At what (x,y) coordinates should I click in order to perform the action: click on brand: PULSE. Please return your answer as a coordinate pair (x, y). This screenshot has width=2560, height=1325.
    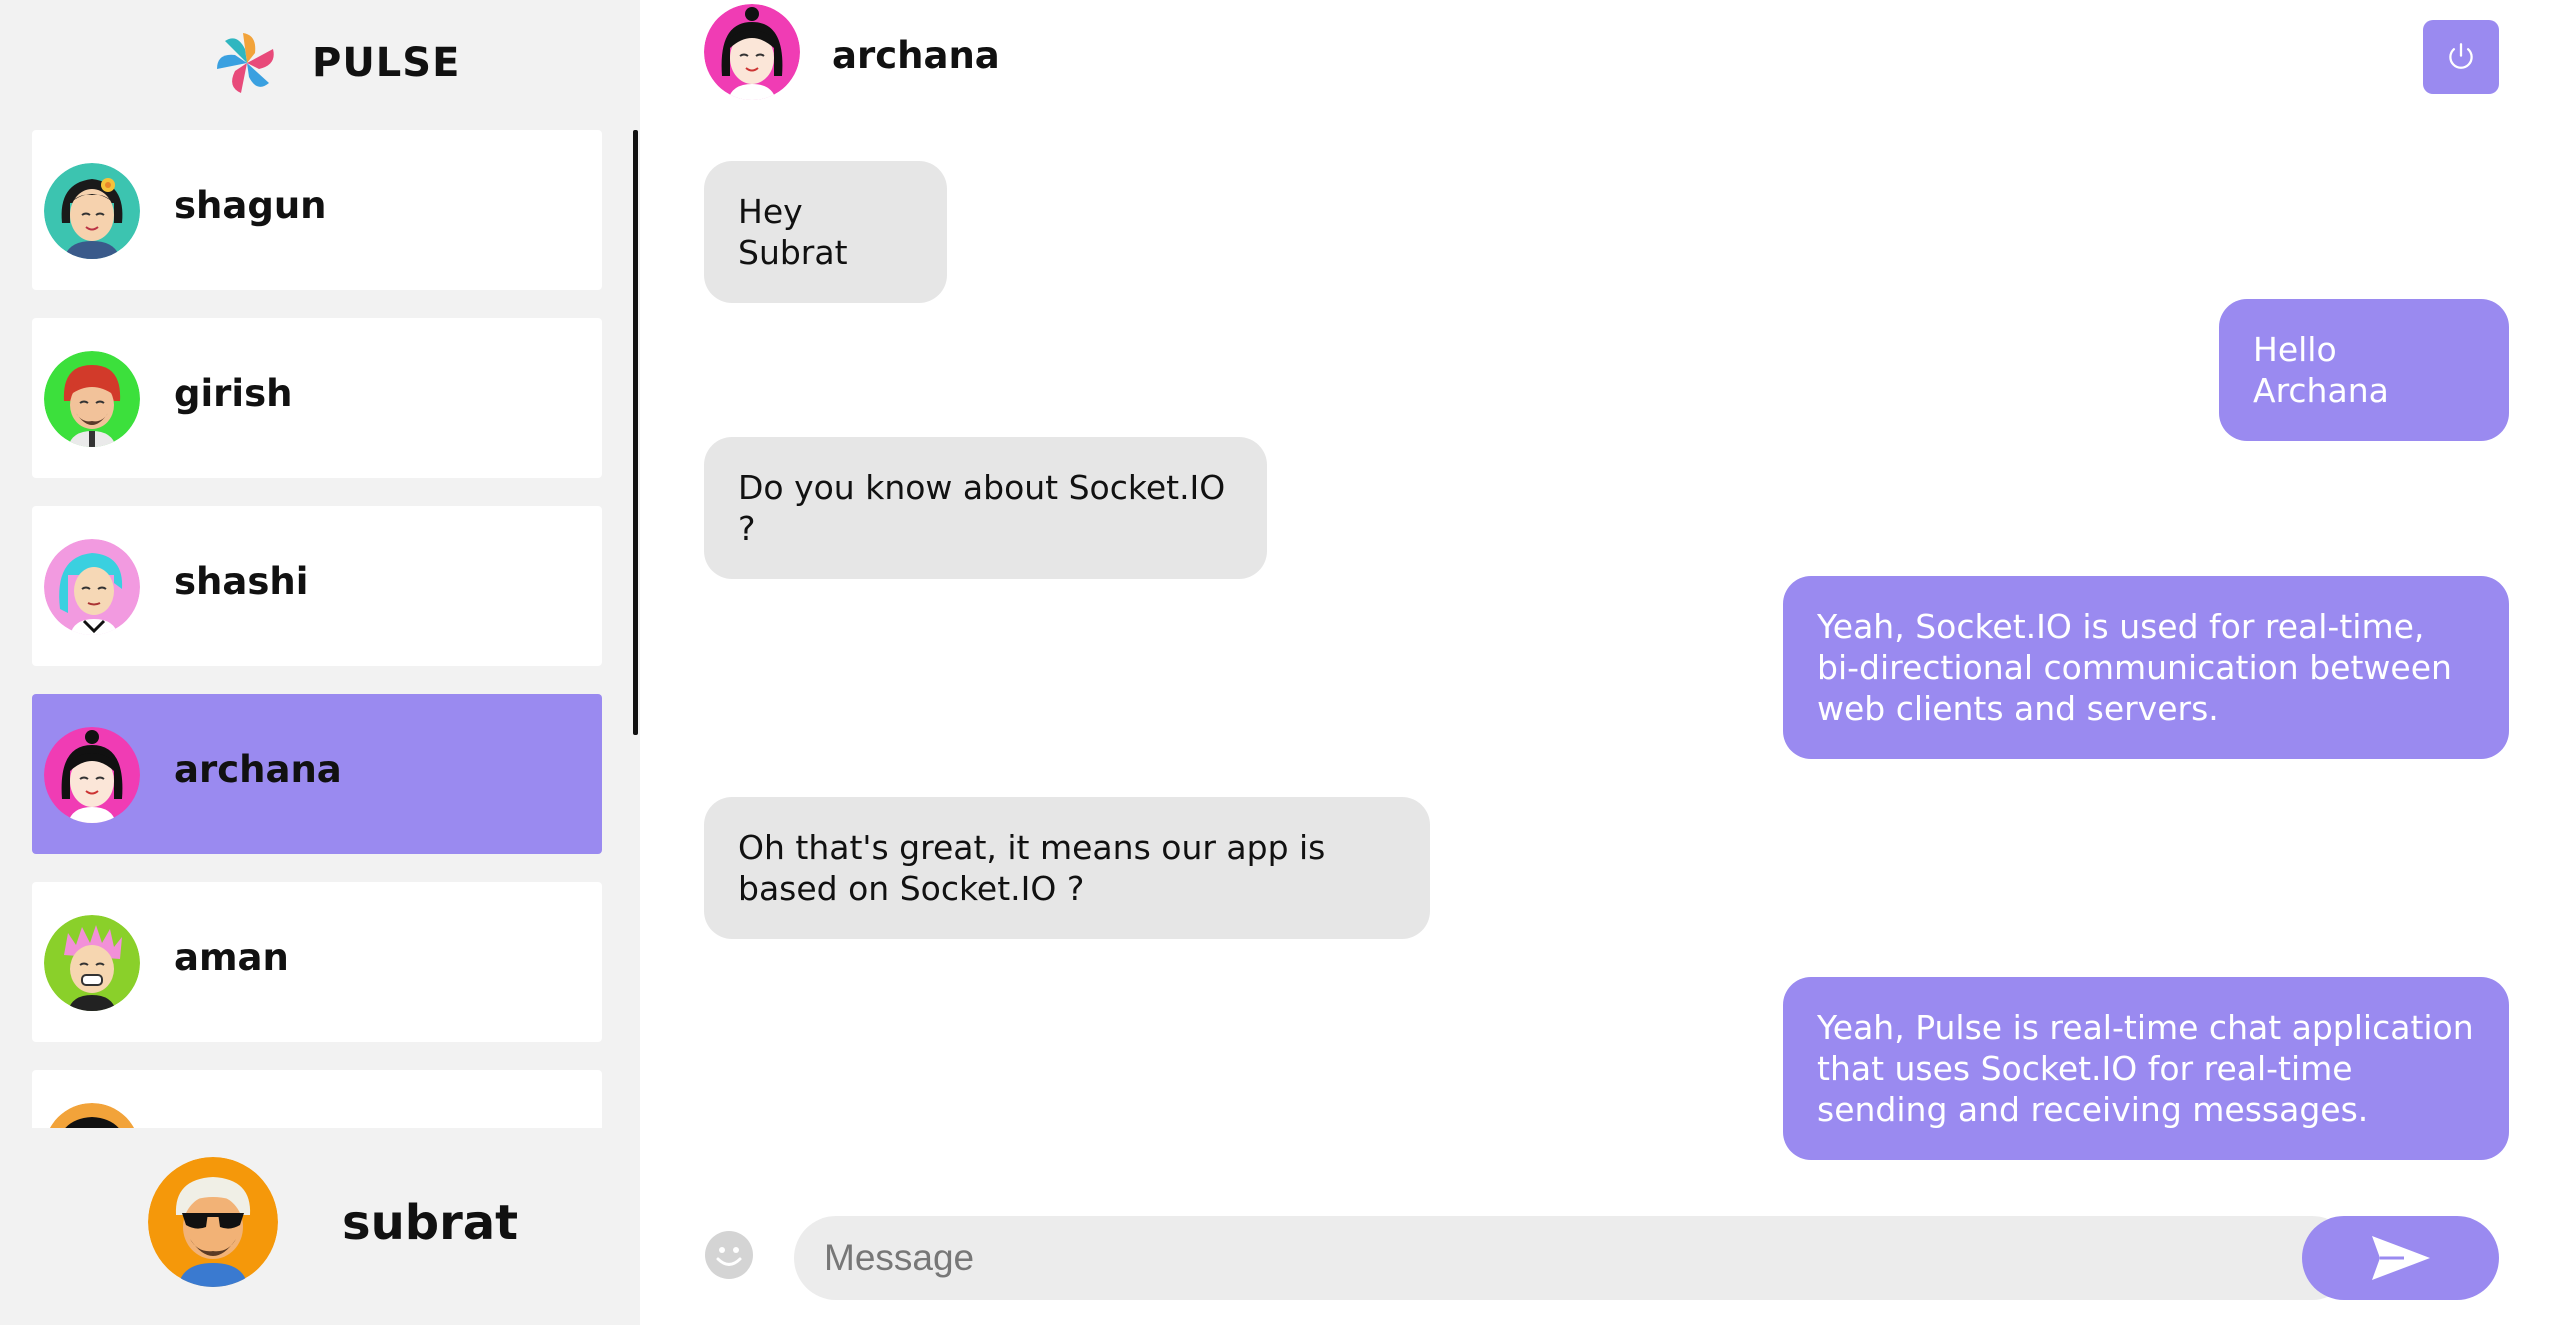
    Looking at the image, I should click on (335, 63).